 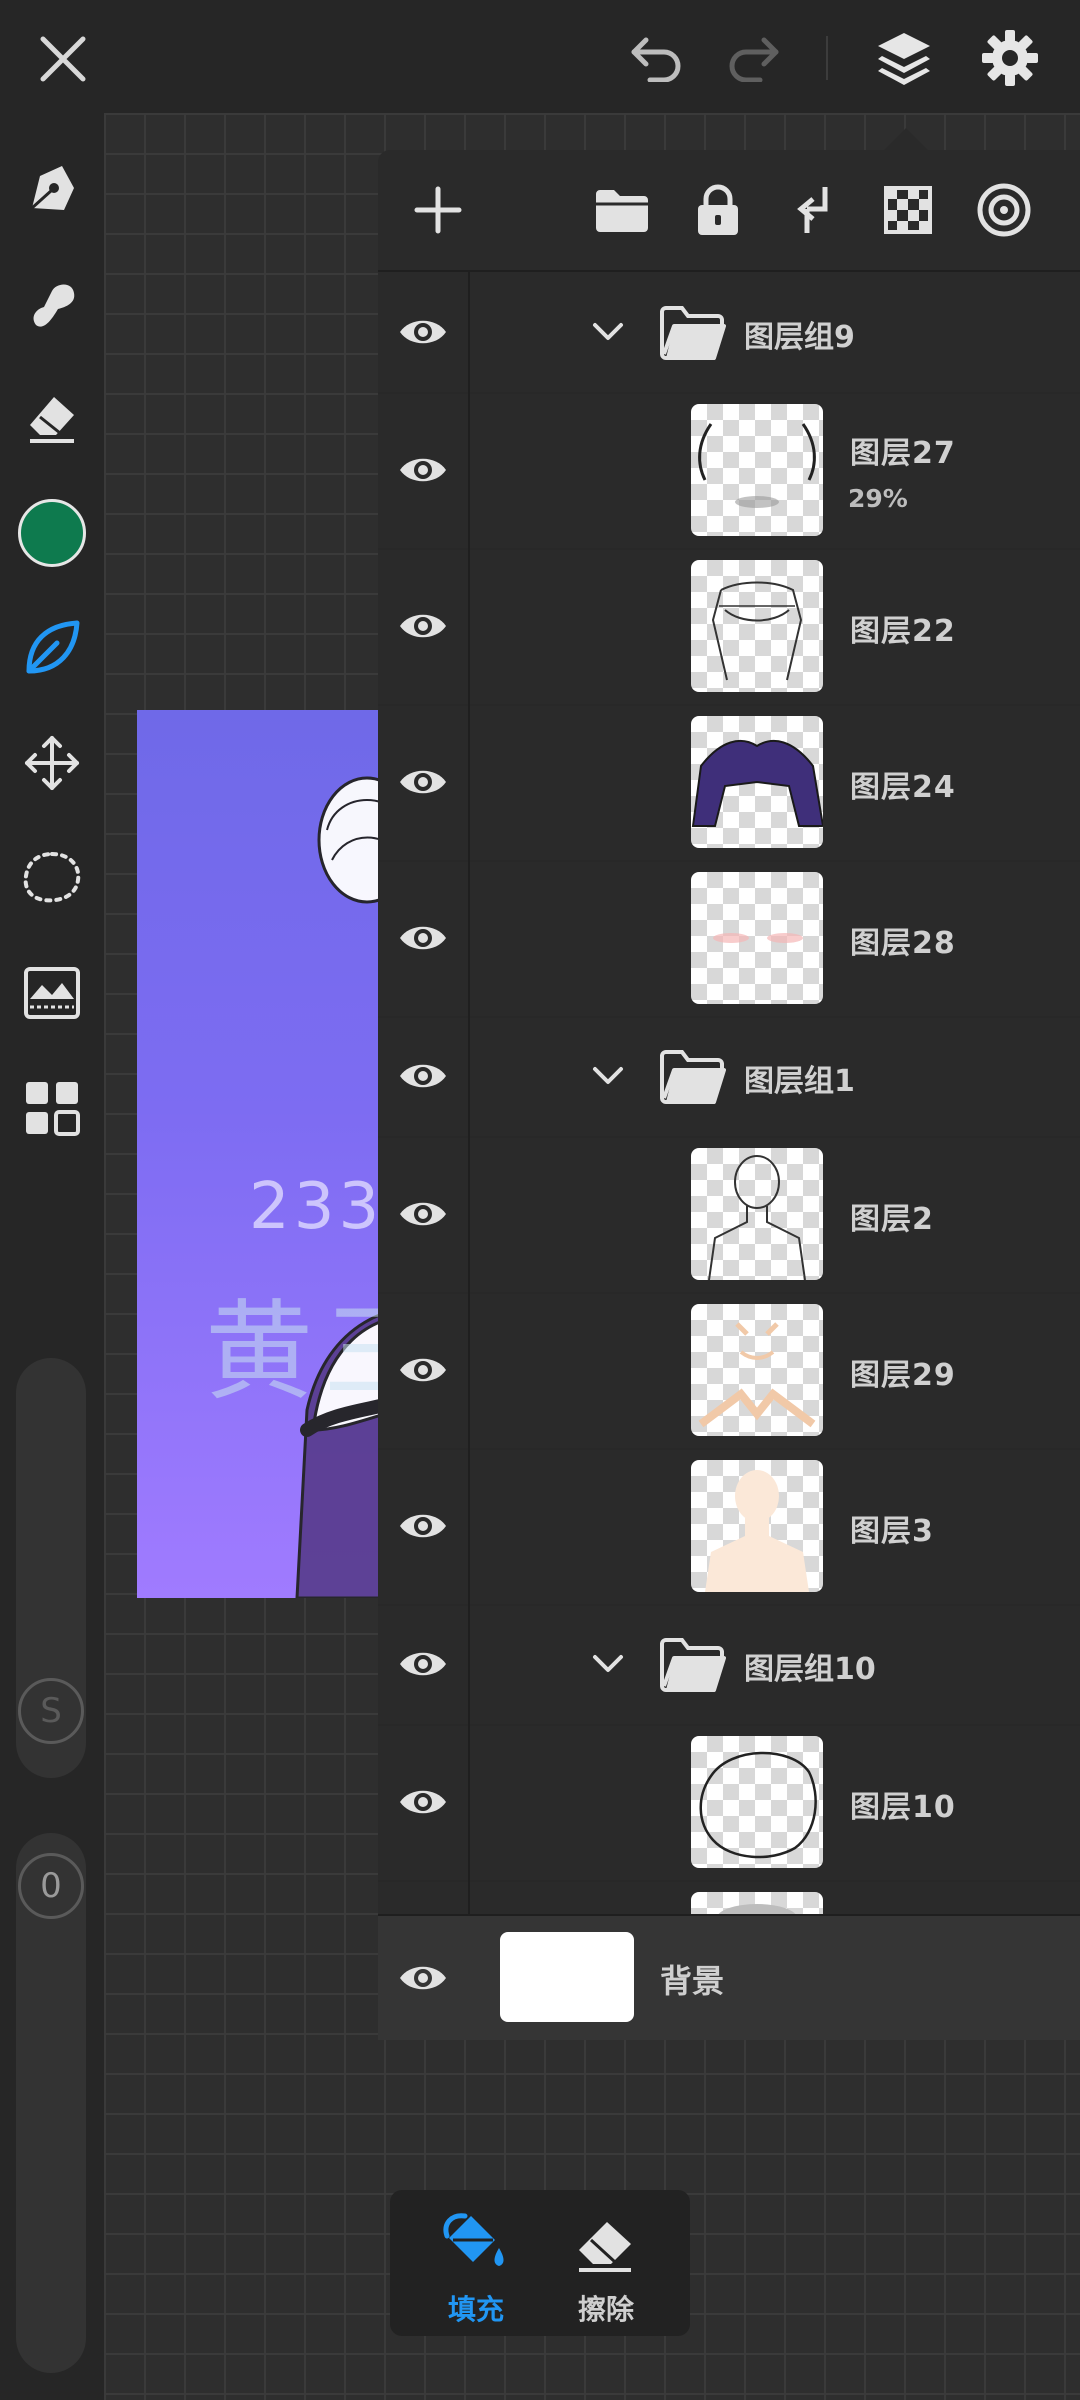 I want to click on lasso-tool-icon, so click(x=52, y=878).